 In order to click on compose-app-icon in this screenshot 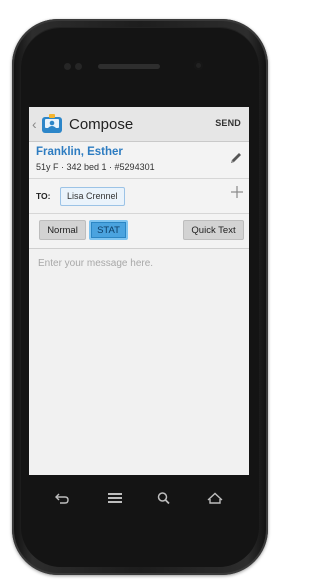, I will do `click(52, 124)`.